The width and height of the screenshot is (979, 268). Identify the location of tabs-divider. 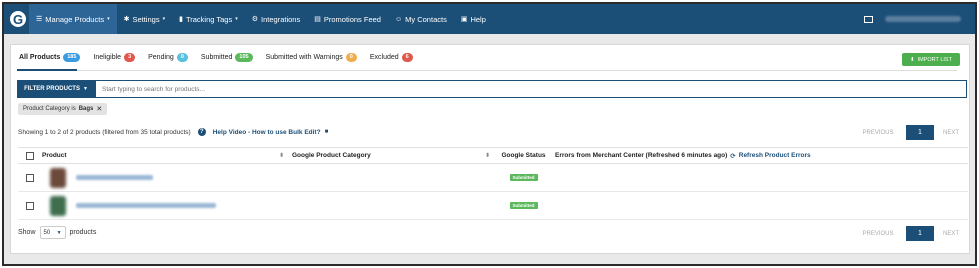
(487, 70).